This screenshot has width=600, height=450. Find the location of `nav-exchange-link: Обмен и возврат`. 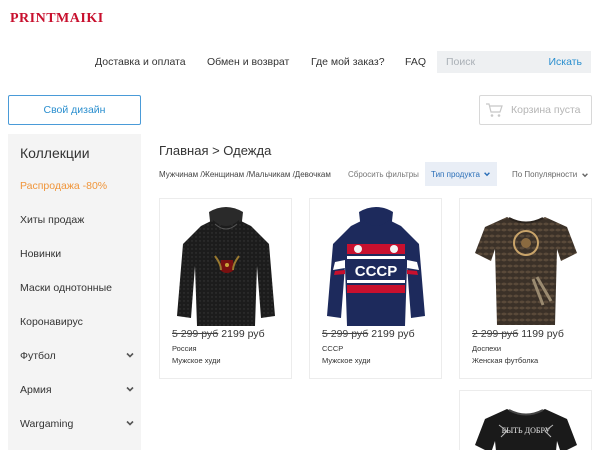

nav-exchange-link: Обмен и возврат is located at coordinates (248, 62).